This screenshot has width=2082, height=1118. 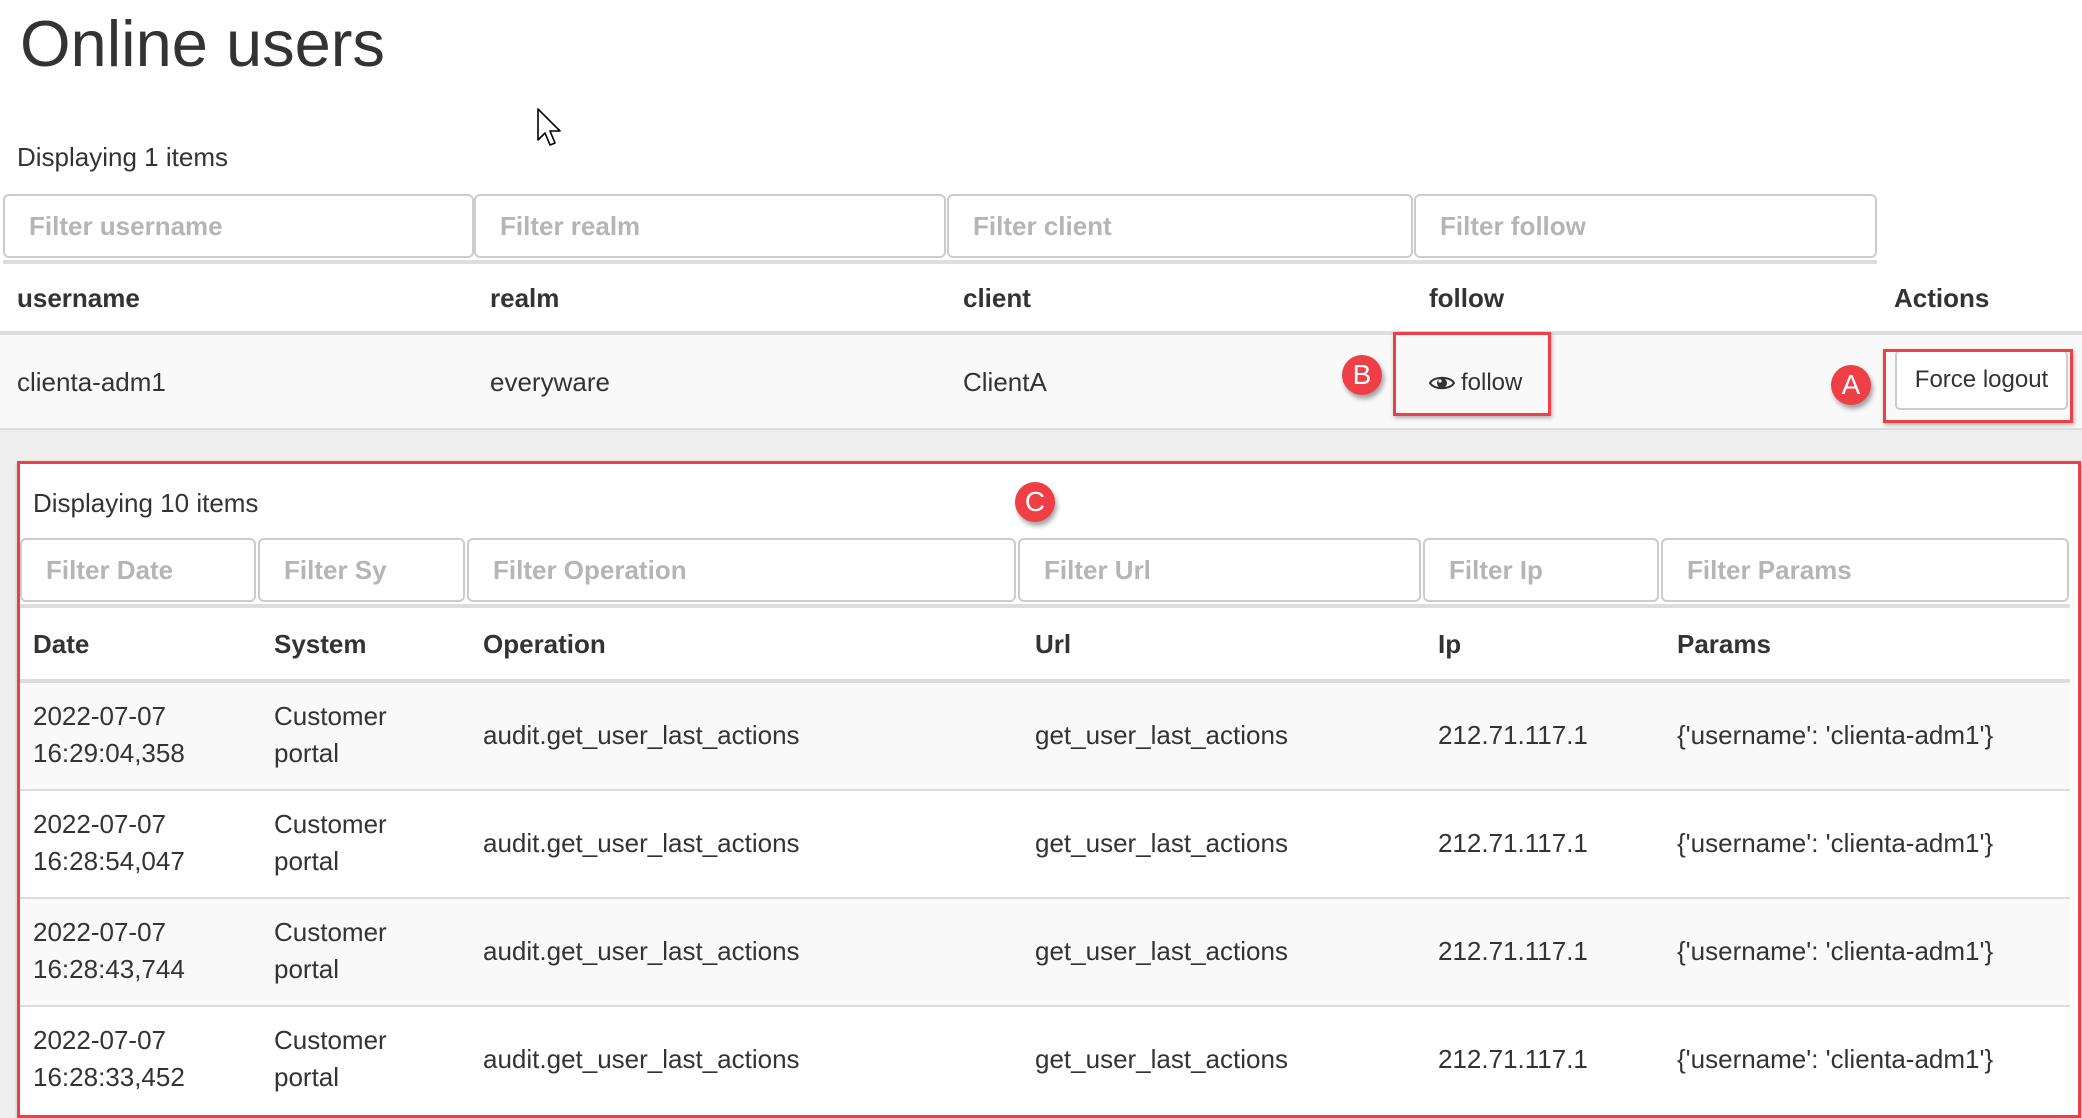 What do you see at coordinates (1005, 382) in the screenshot?
I see `user-client-cell: ClientA` at bounding box center [1005, 382].